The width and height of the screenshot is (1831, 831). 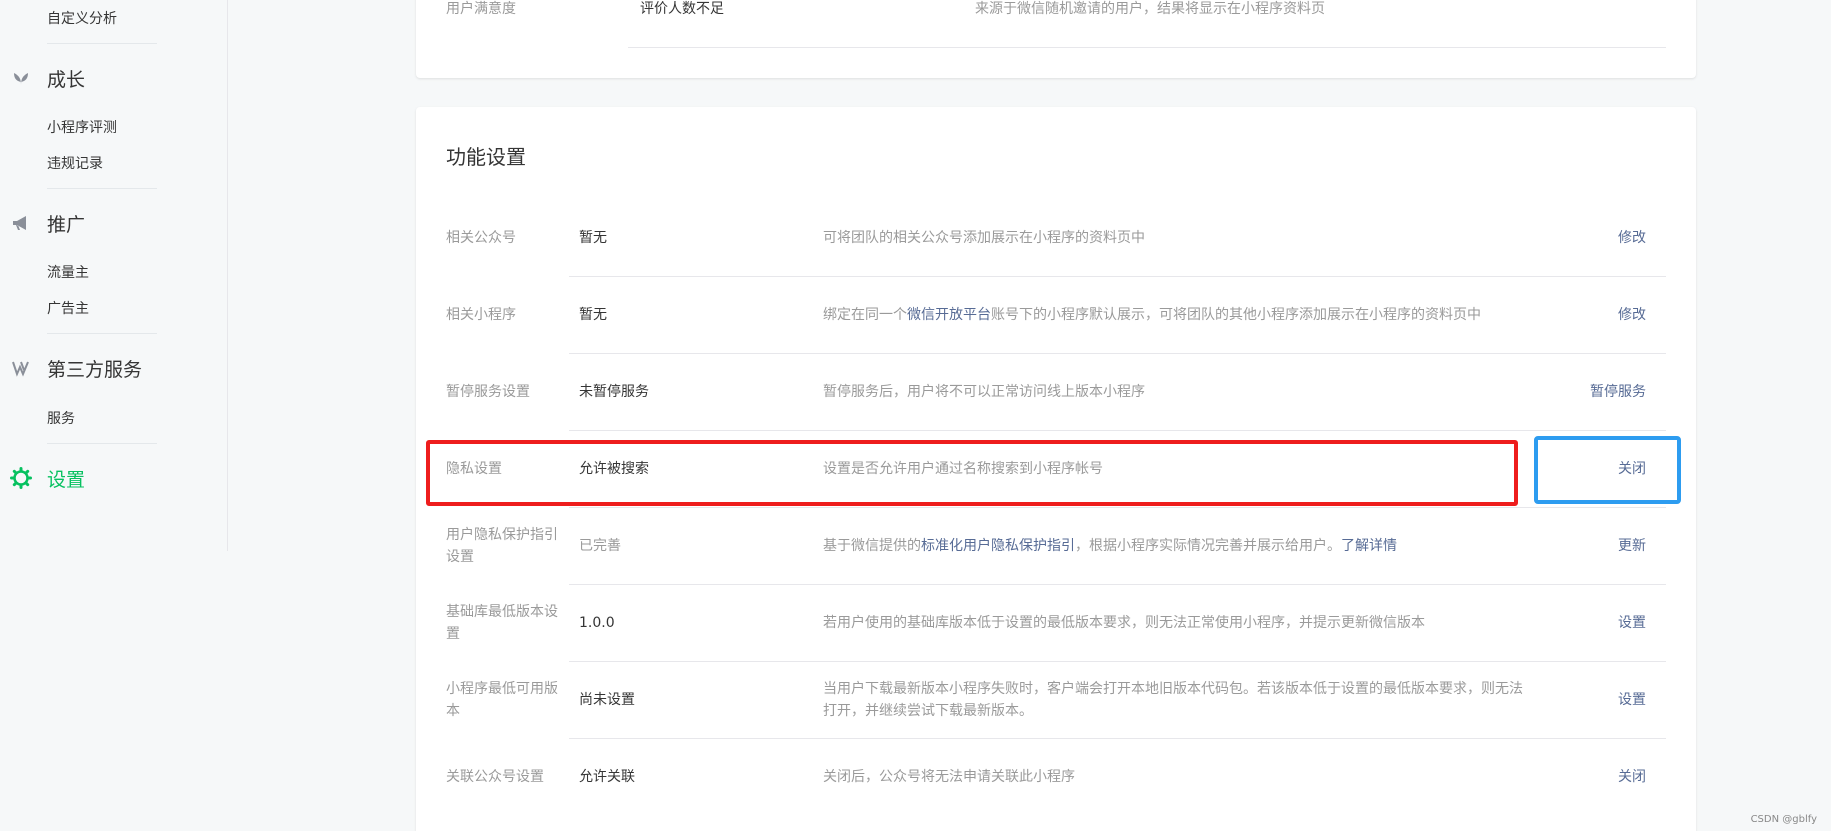 What do you see at coordinates (82, 127) in the screenshot?
I see `sidebar-item-evaluation: 小程序评测` at bounding box center [82, 127].